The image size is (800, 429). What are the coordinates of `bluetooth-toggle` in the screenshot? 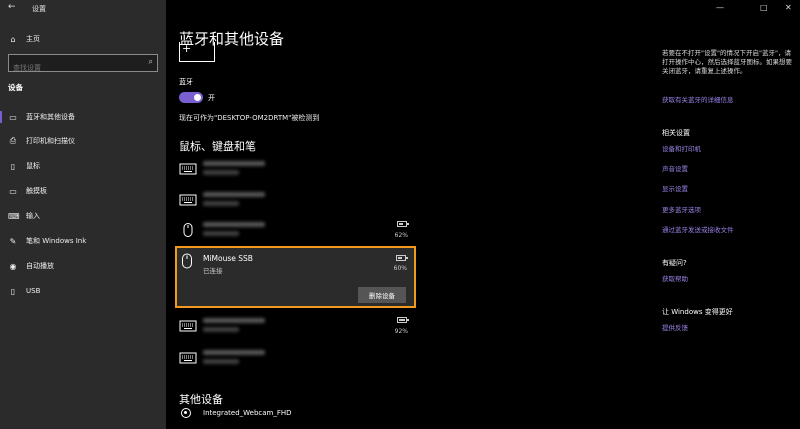 It's located at (191, 97).